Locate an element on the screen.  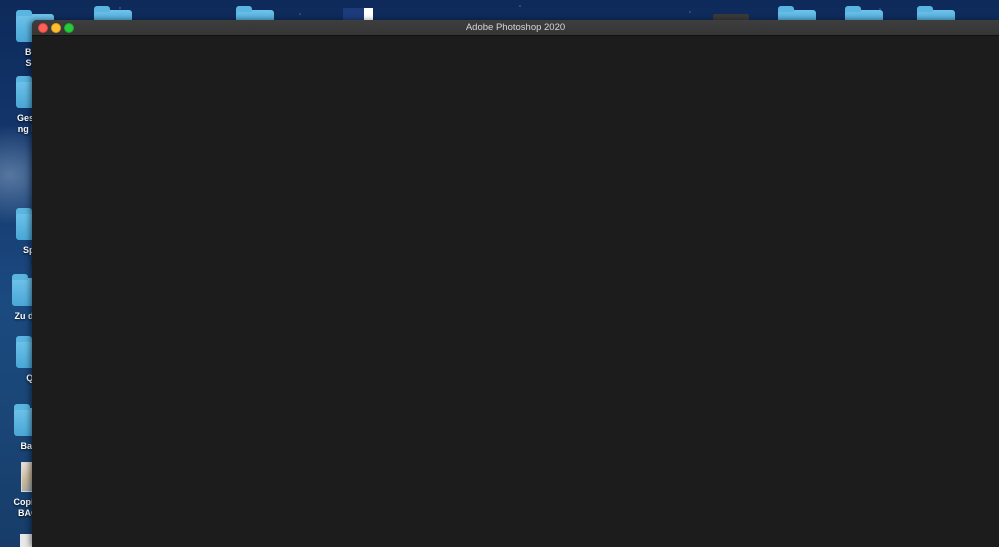
window-titlebar: Adobe Photoshop 2020 is located at coordinates (515, 28).